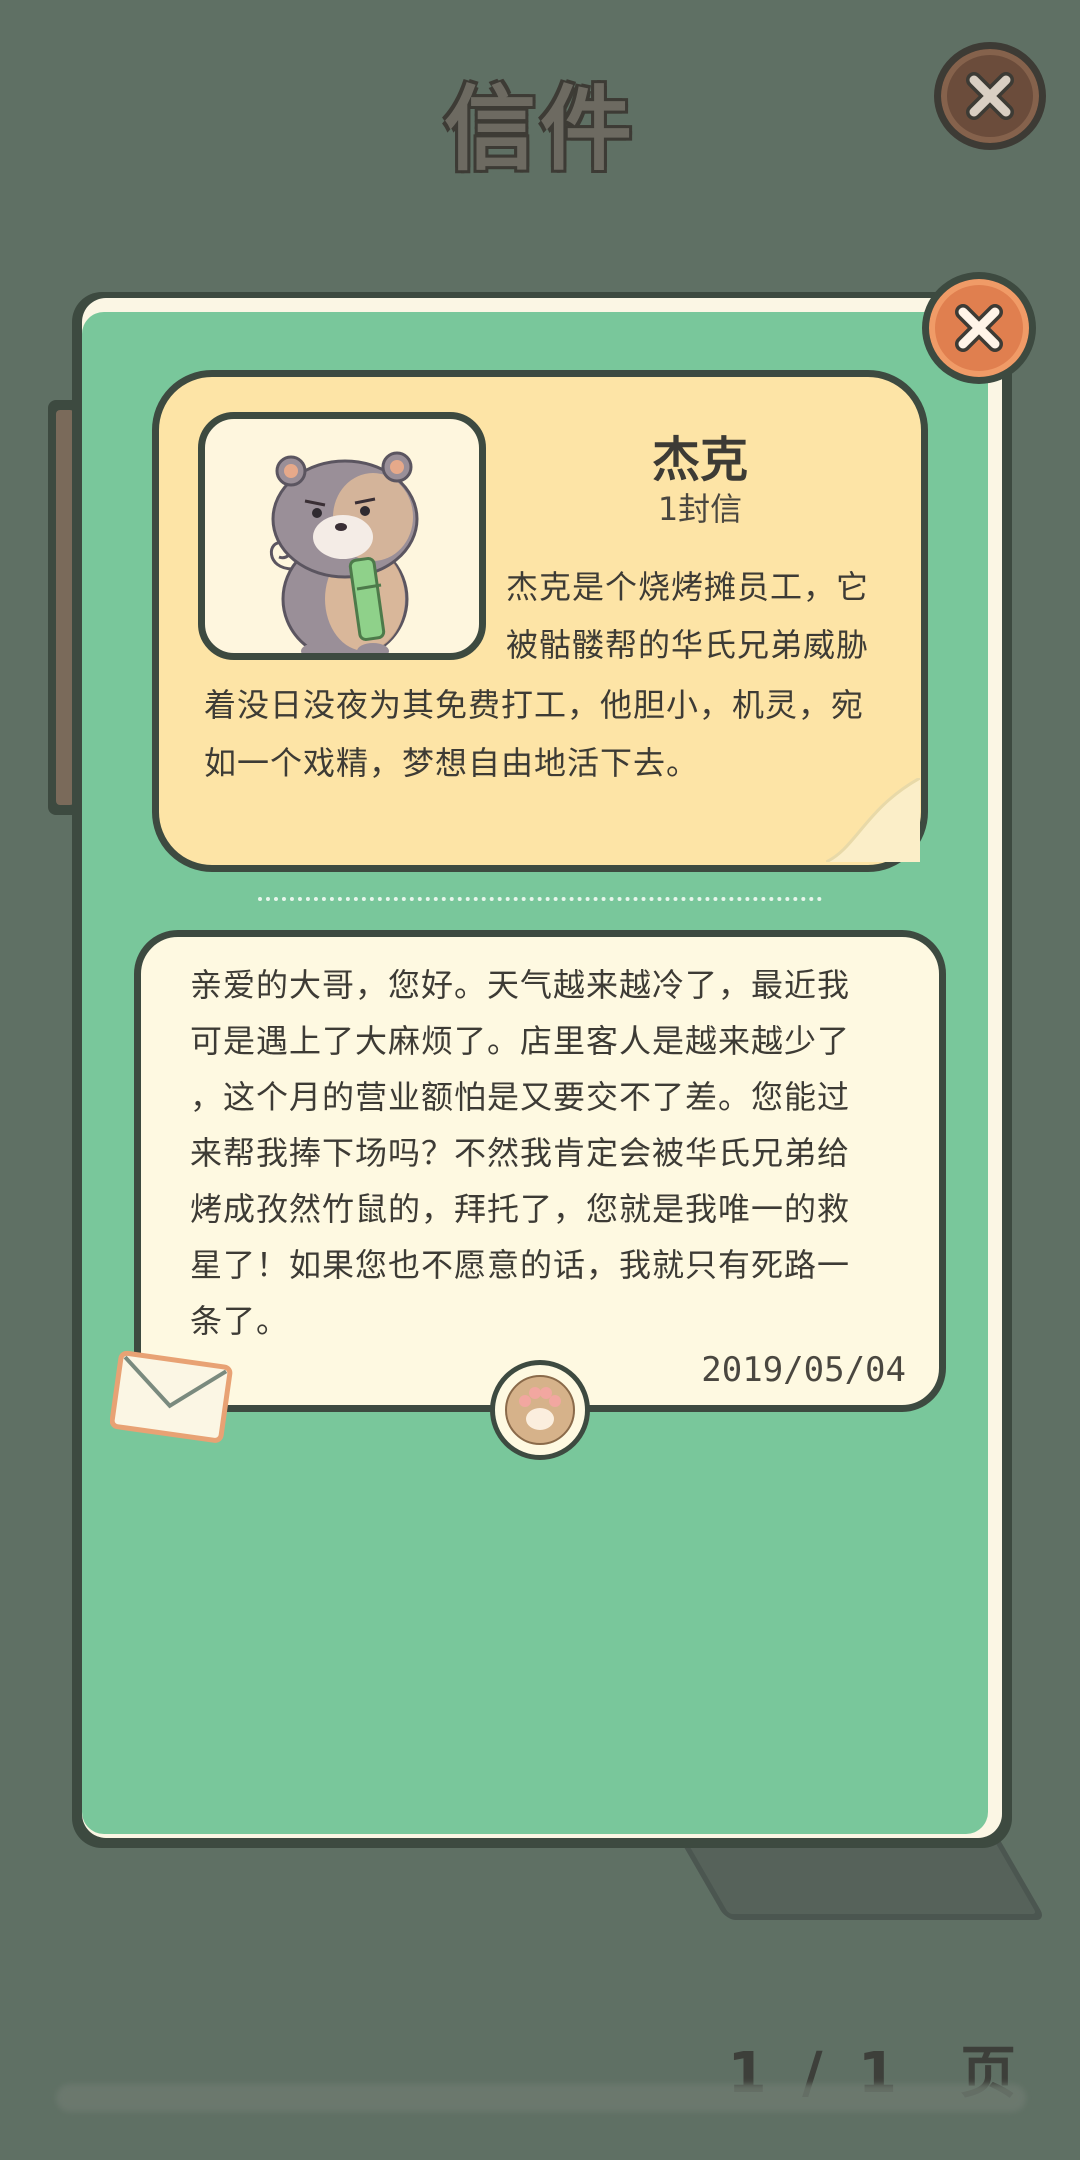  What do you see at coordinates (520, 1209) in the screenshot?
I see `letter-line: 烤成孜然竹鼠的，拜托了，您就是我唯一的救` at bounding box center [520, 1209].